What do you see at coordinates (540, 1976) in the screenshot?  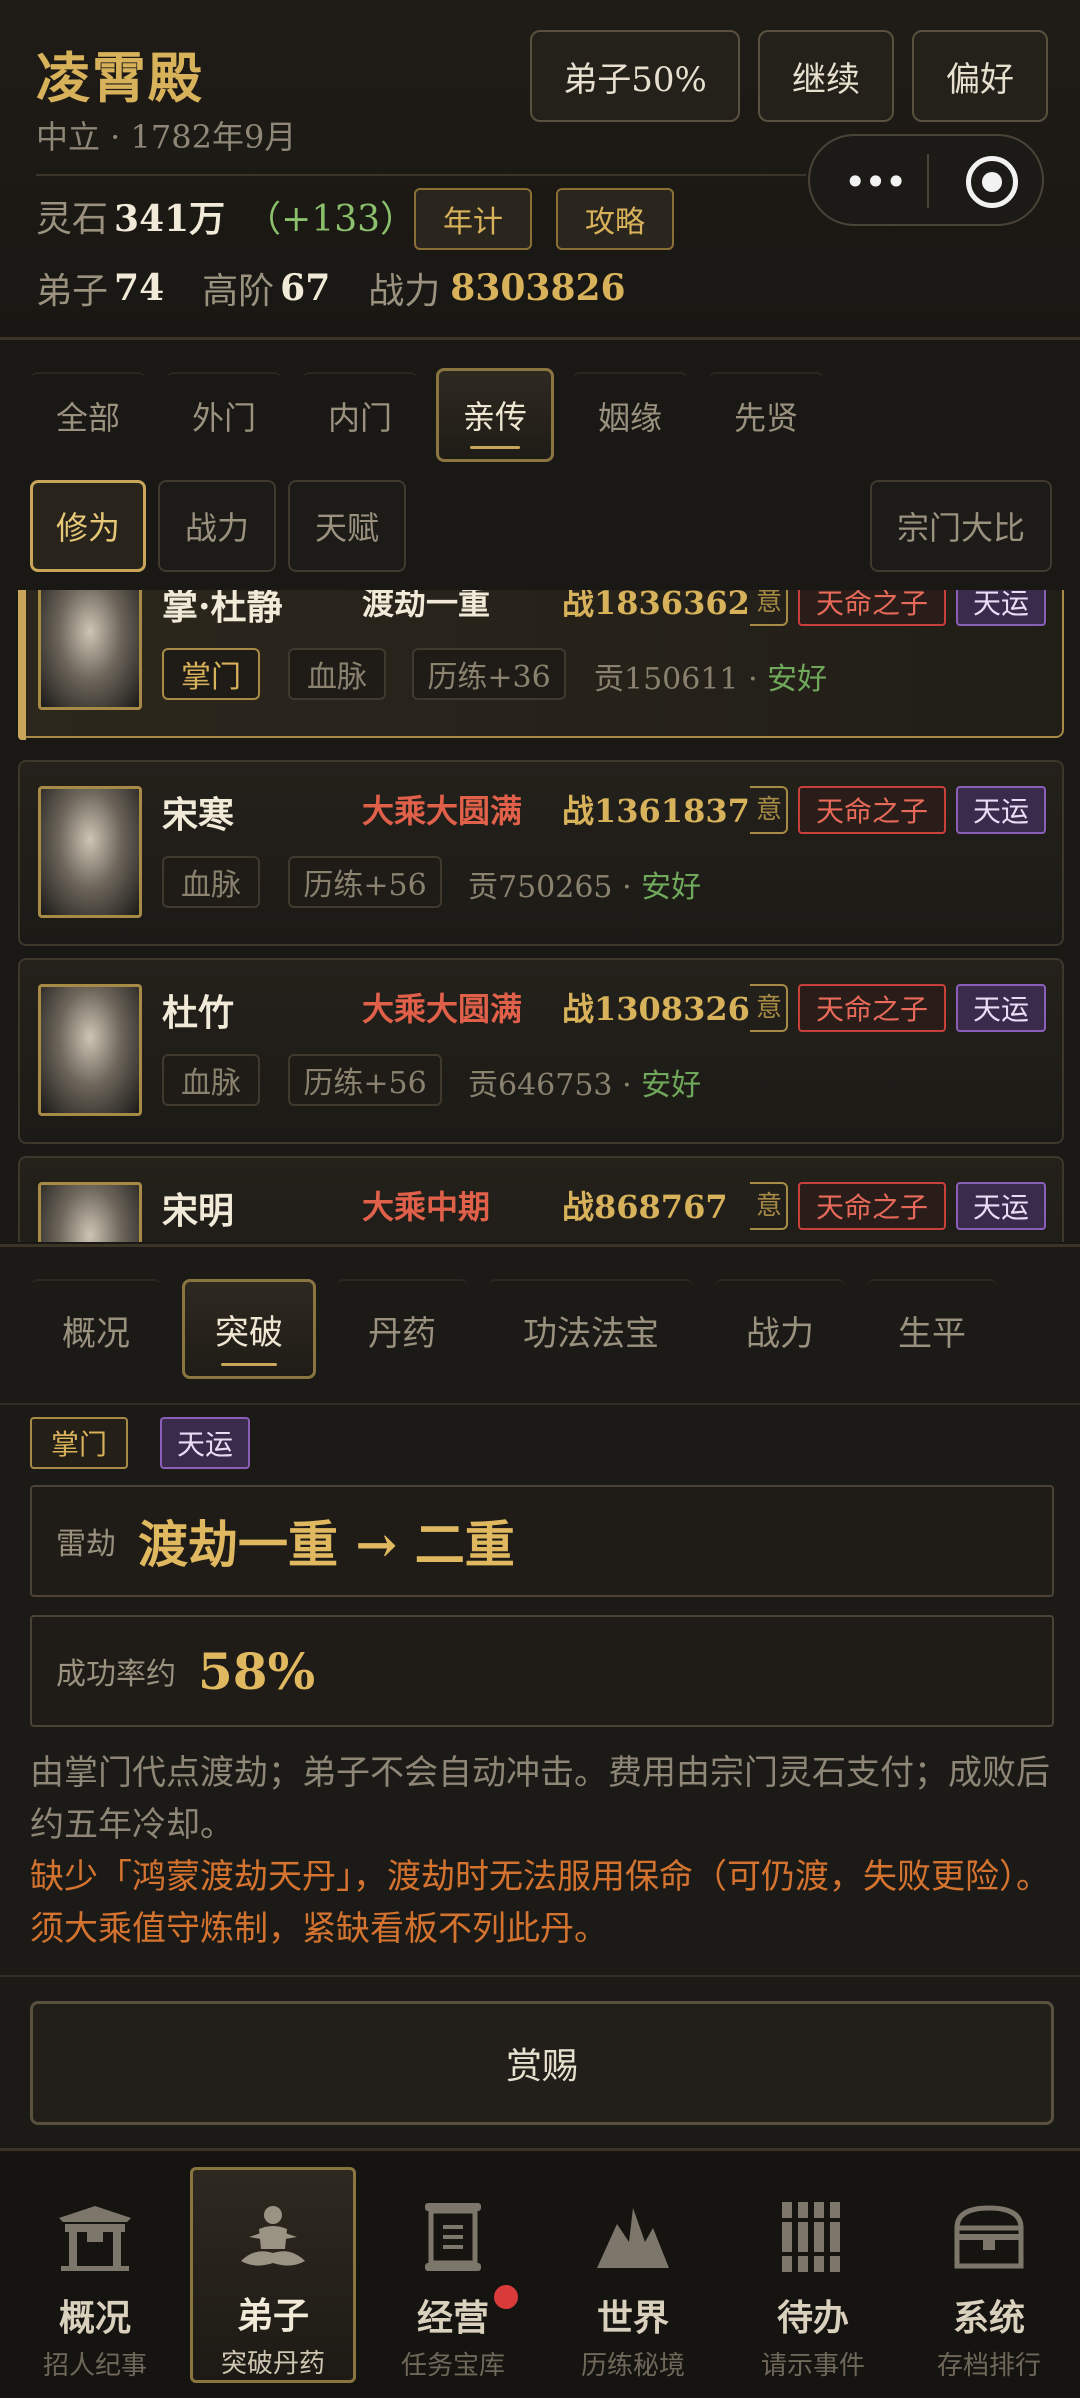 I see `reward-divider` at bounding box center [540, 1976].